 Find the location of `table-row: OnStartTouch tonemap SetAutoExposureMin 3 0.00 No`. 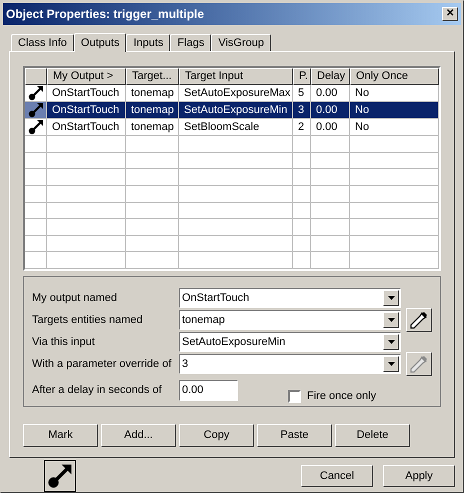

table-row: OnStartTouch tonemap SetAutoExposureMin 3 0.00 No is located at coordinates (232, 111).